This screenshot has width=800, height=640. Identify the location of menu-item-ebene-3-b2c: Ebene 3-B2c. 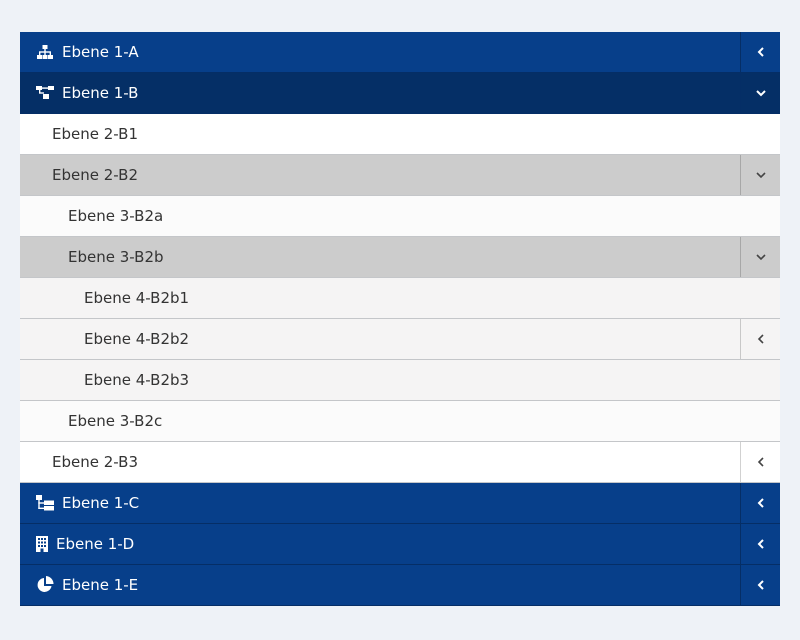
(400, 421).